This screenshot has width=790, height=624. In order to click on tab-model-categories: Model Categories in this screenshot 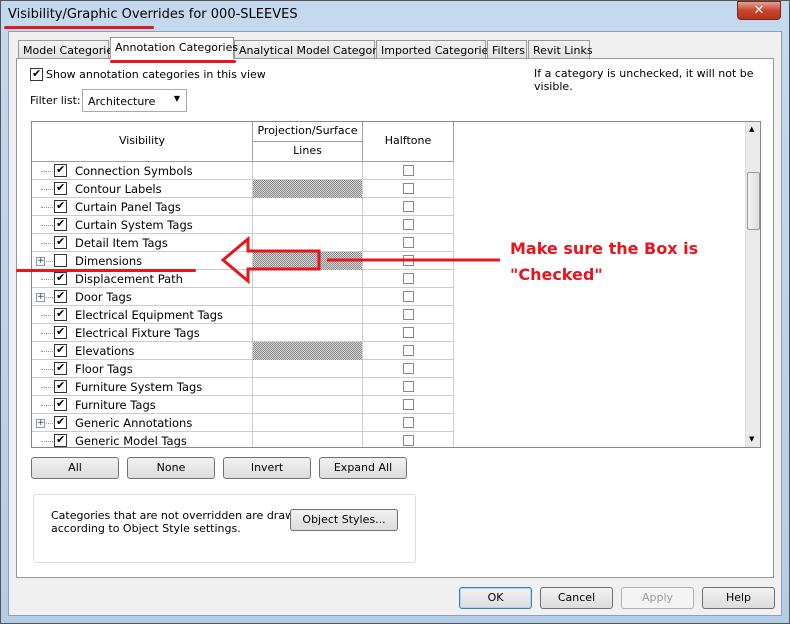, I will do `click(68, 49)`.